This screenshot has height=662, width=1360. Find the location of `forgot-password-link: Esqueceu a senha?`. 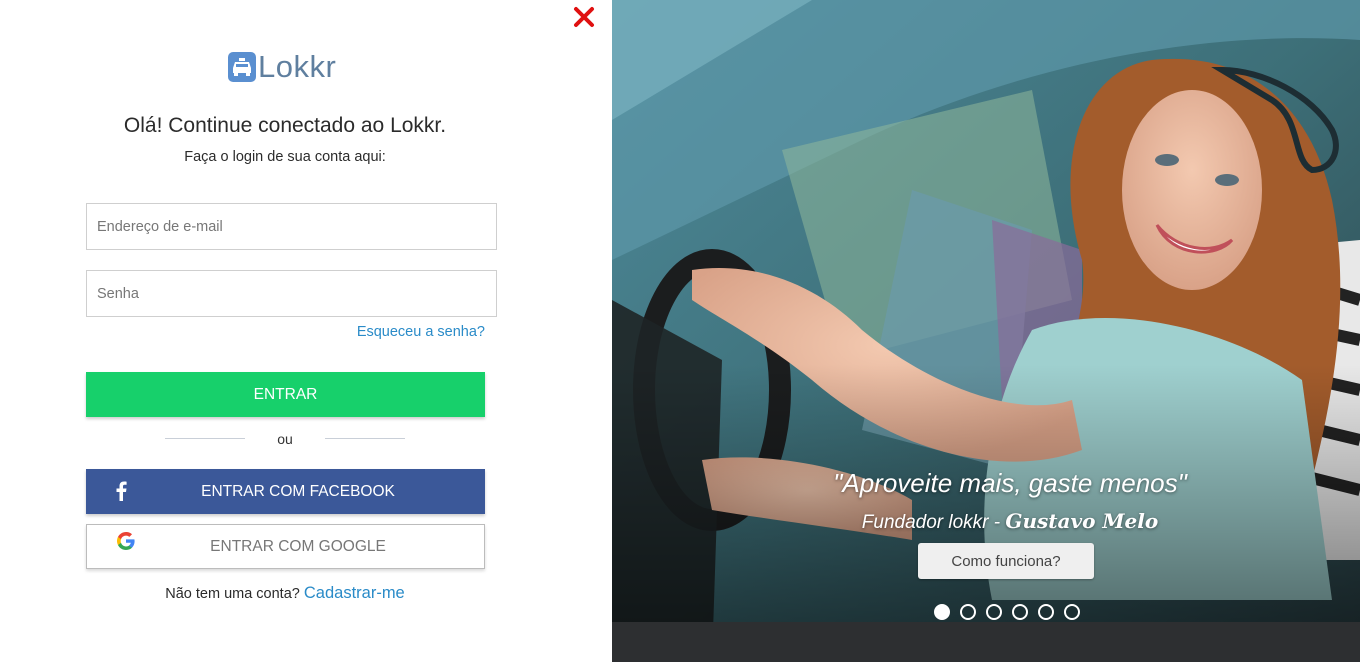

forgot-password-link: Esqueceu a senha? is located at coordinates (421, 332).